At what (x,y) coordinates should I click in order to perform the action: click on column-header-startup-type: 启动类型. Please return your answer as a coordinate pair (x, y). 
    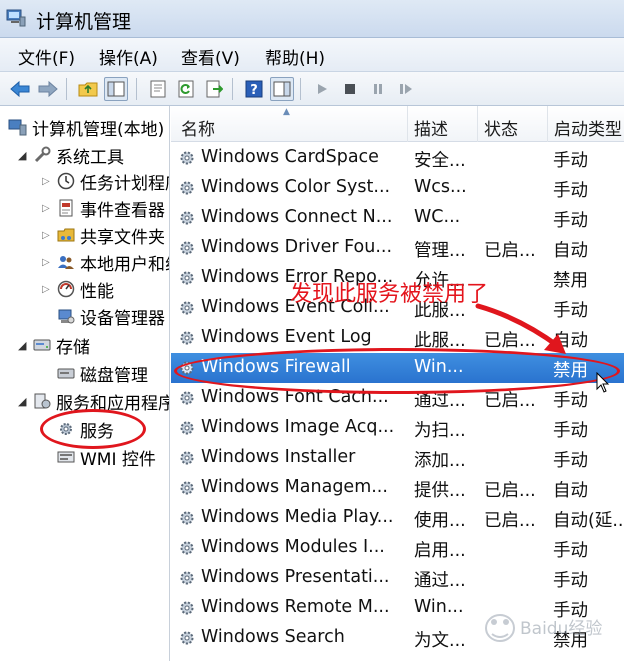
    Looking at the image, I should click on (586, 124).